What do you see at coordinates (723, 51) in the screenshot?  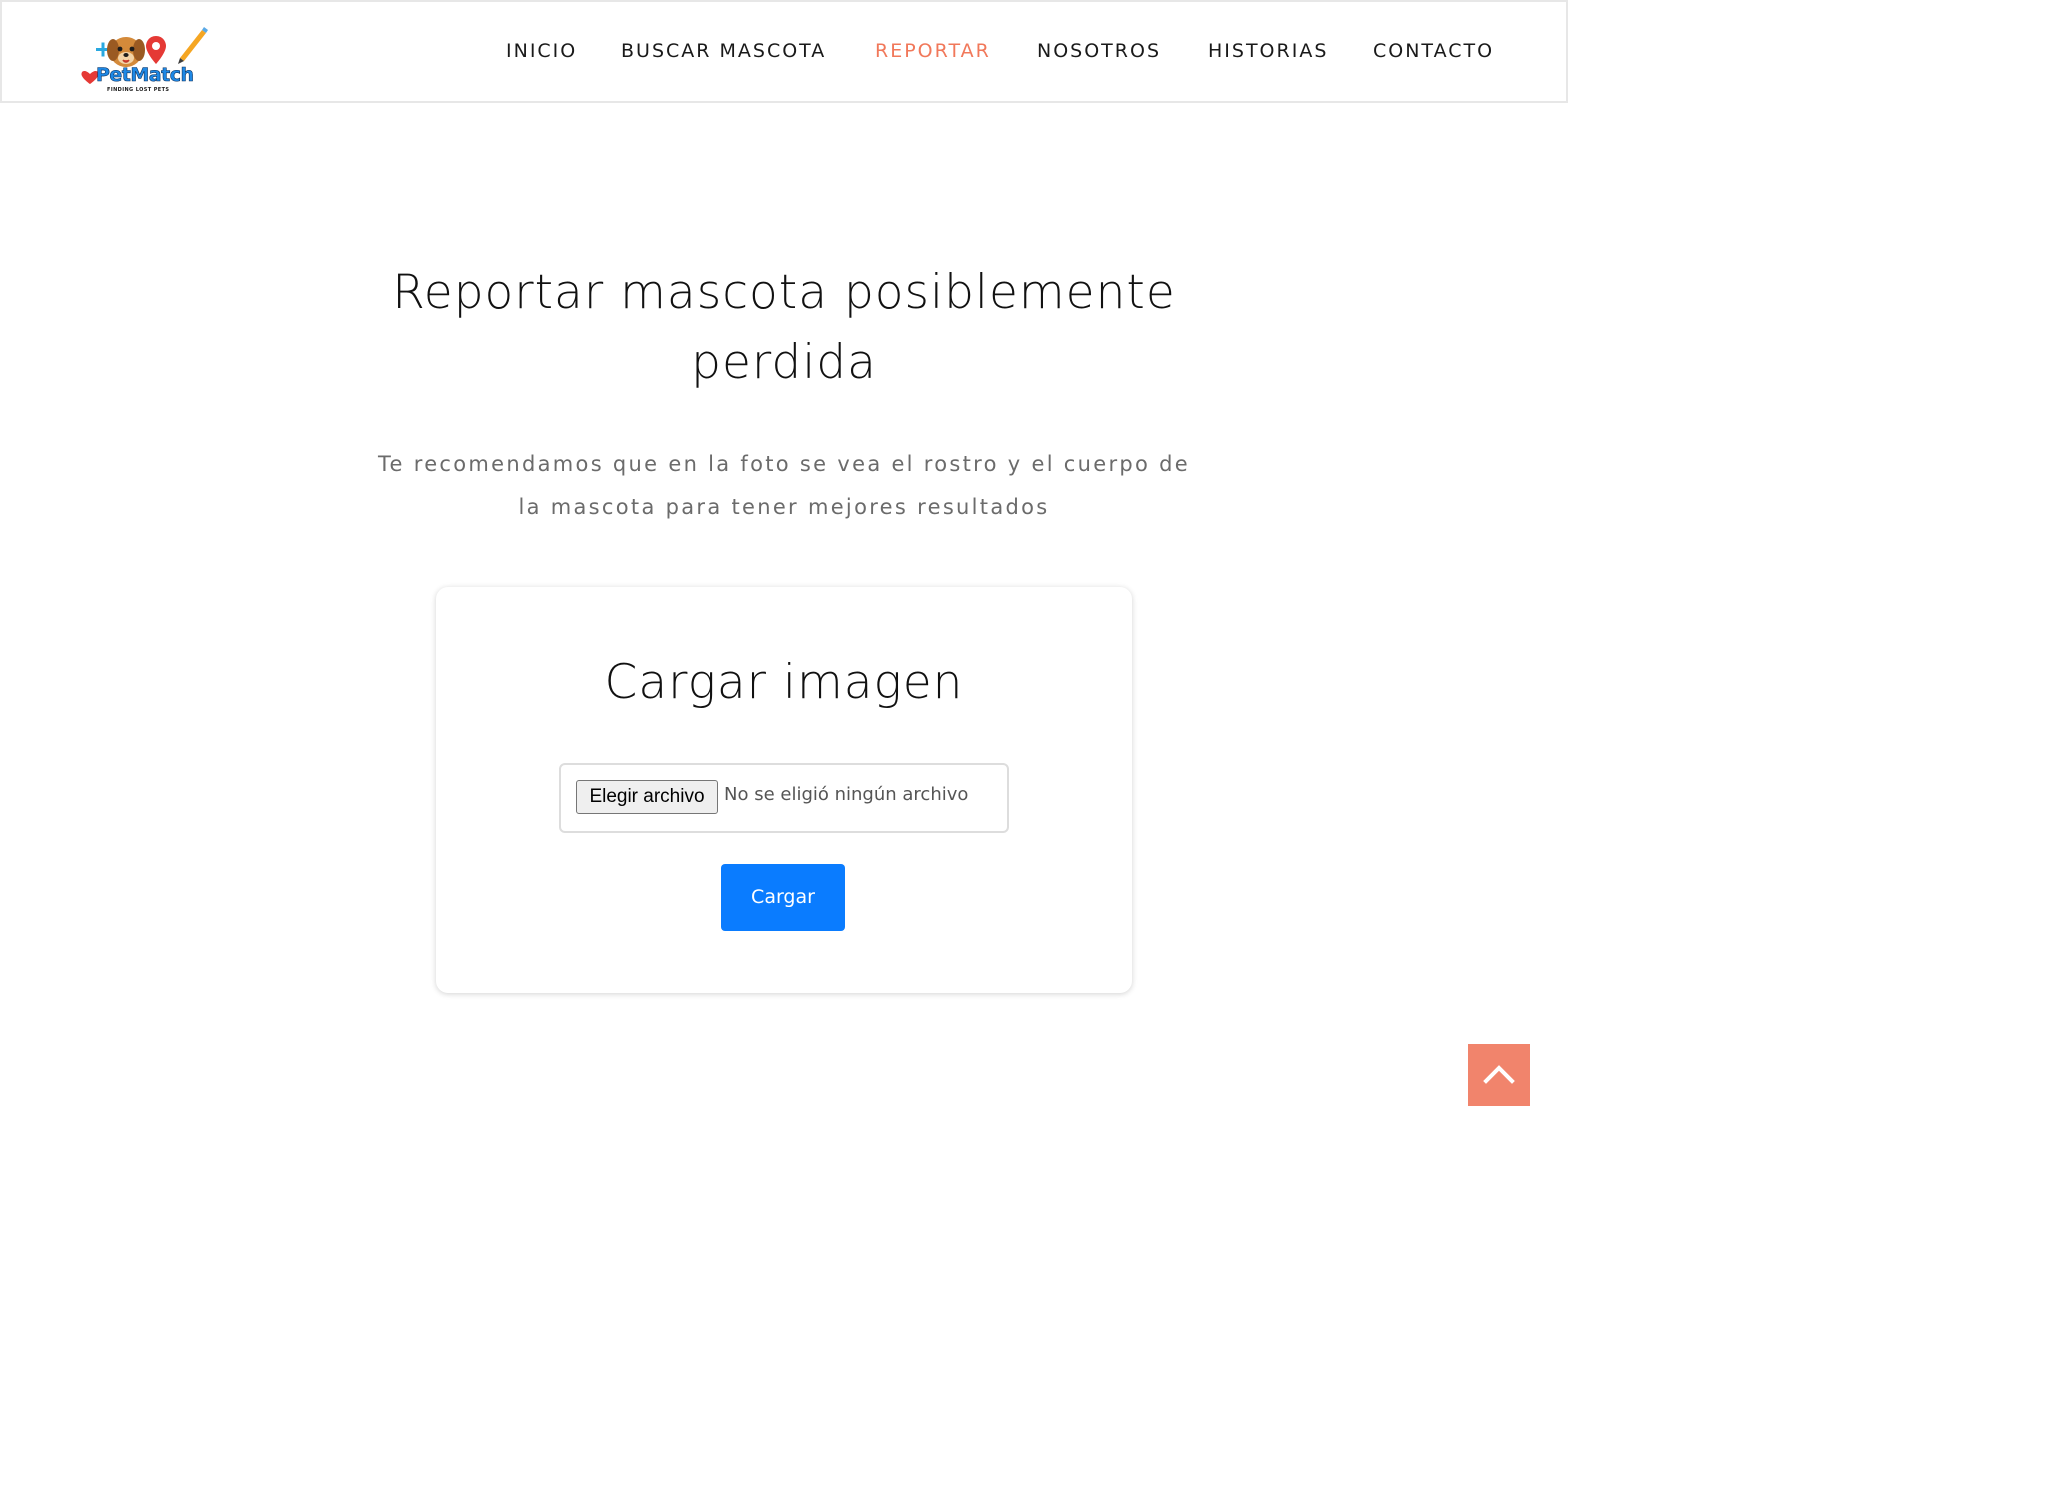 I see `nav-item-buscar-mascota: BUSCAR MASCOTA` at bounding box center [723, 51].